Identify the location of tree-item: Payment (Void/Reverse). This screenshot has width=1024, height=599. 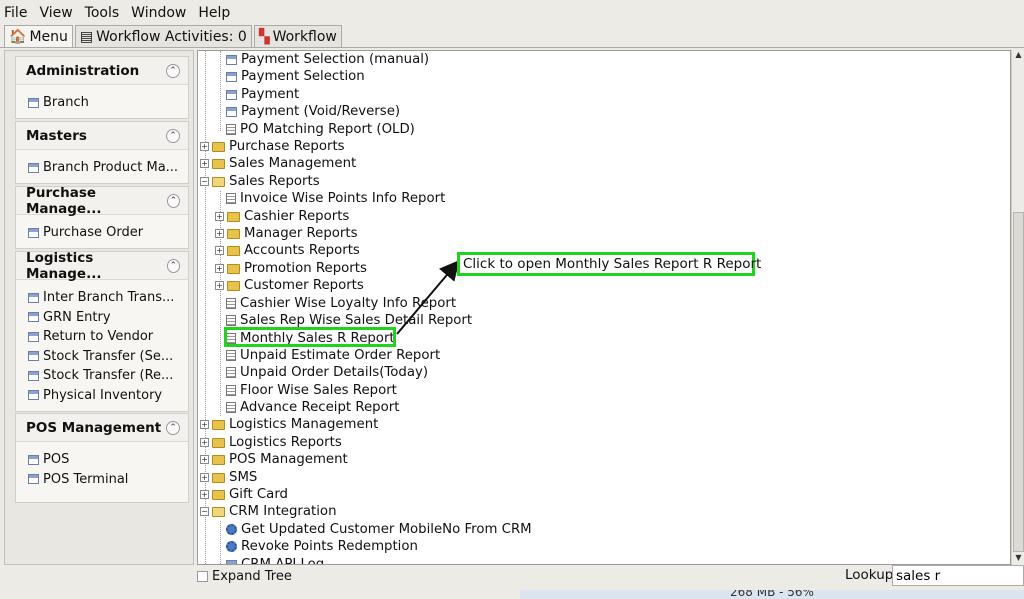
(313, 111).